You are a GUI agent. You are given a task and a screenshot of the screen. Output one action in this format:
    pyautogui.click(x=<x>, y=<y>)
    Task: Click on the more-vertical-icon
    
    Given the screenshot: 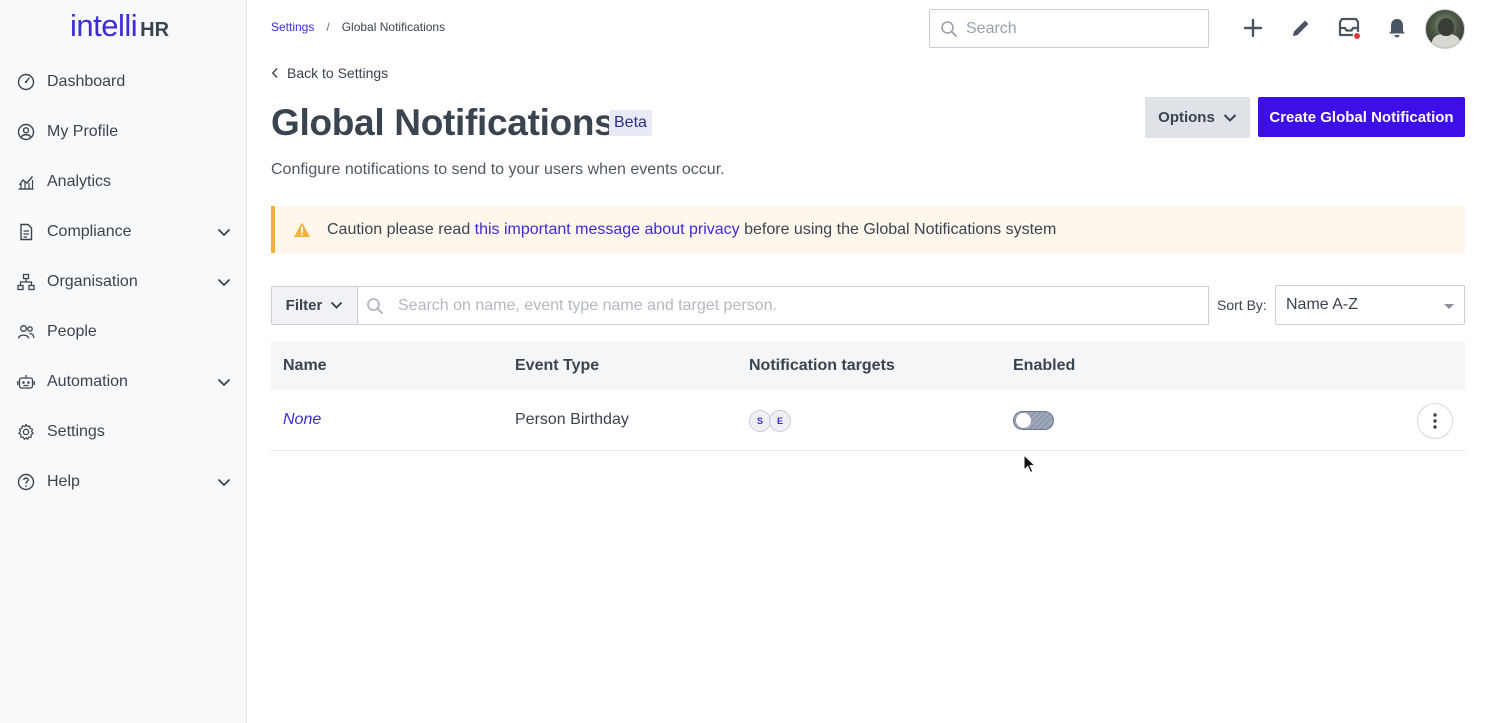 What is the action you would take?
    pyautogui.click(x=1435, y=421)
    